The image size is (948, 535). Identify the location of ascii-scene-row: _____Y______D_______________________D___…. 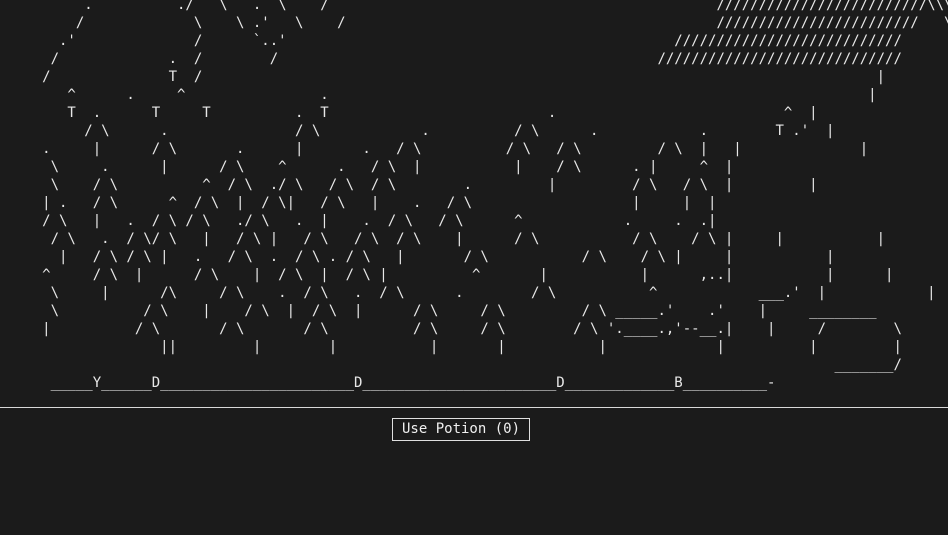
(388, 383).